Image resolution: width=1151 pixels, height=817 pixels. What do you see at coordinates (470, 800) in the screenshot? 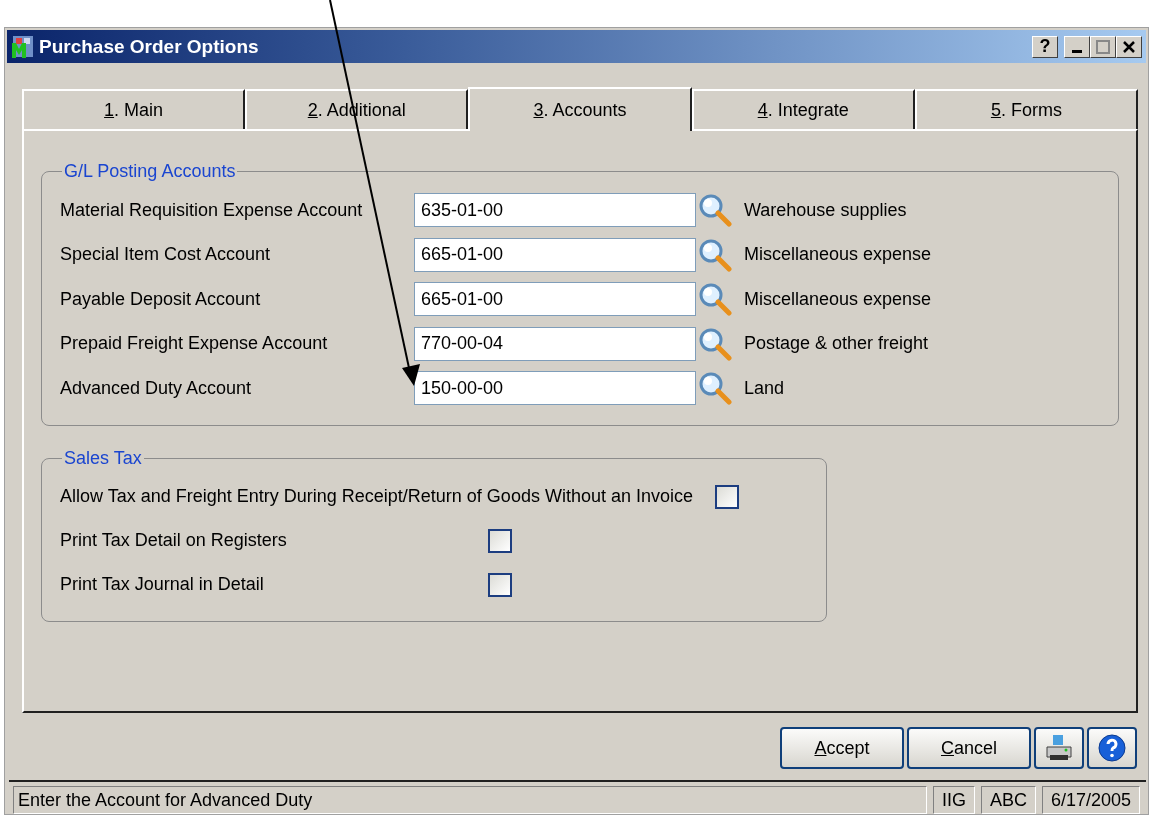
I see `status-message: Enter the Account for Advanced Duty` at bounding box center [470, 800].